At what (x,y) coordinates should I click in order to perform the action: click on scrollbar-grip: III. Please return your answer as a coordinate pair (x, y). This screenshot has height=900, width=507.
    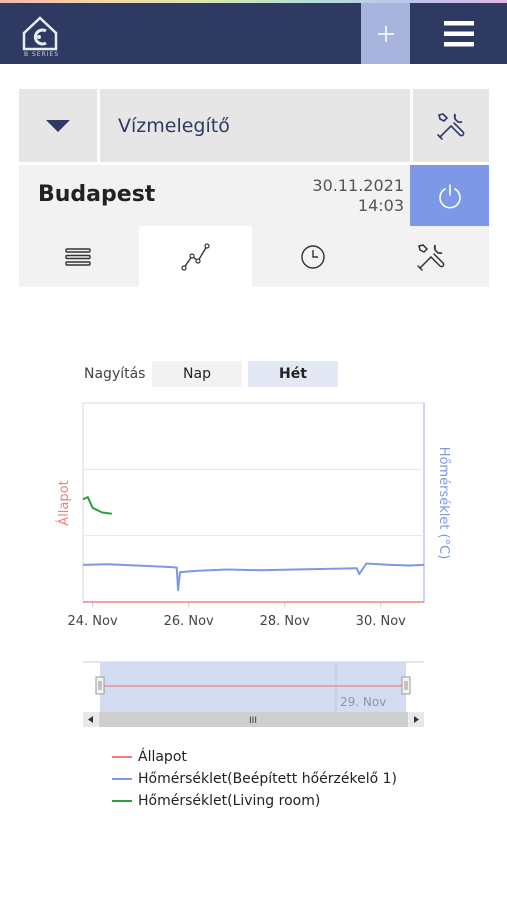
    Looking at the image, I should click on (253, 721).